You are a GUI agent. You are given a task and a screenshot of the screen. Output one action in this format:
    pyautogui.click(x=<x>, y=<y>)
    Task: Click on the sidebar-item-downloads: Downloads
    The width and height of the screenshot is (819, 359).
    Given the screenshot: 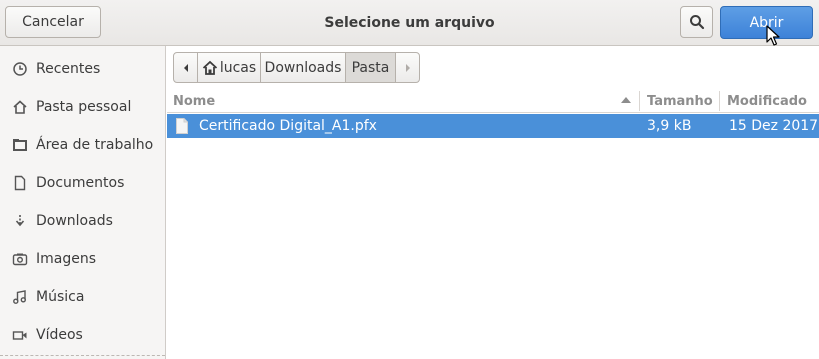 What is the action you would take?
    pyautogui.click(x=82, y=221)
    